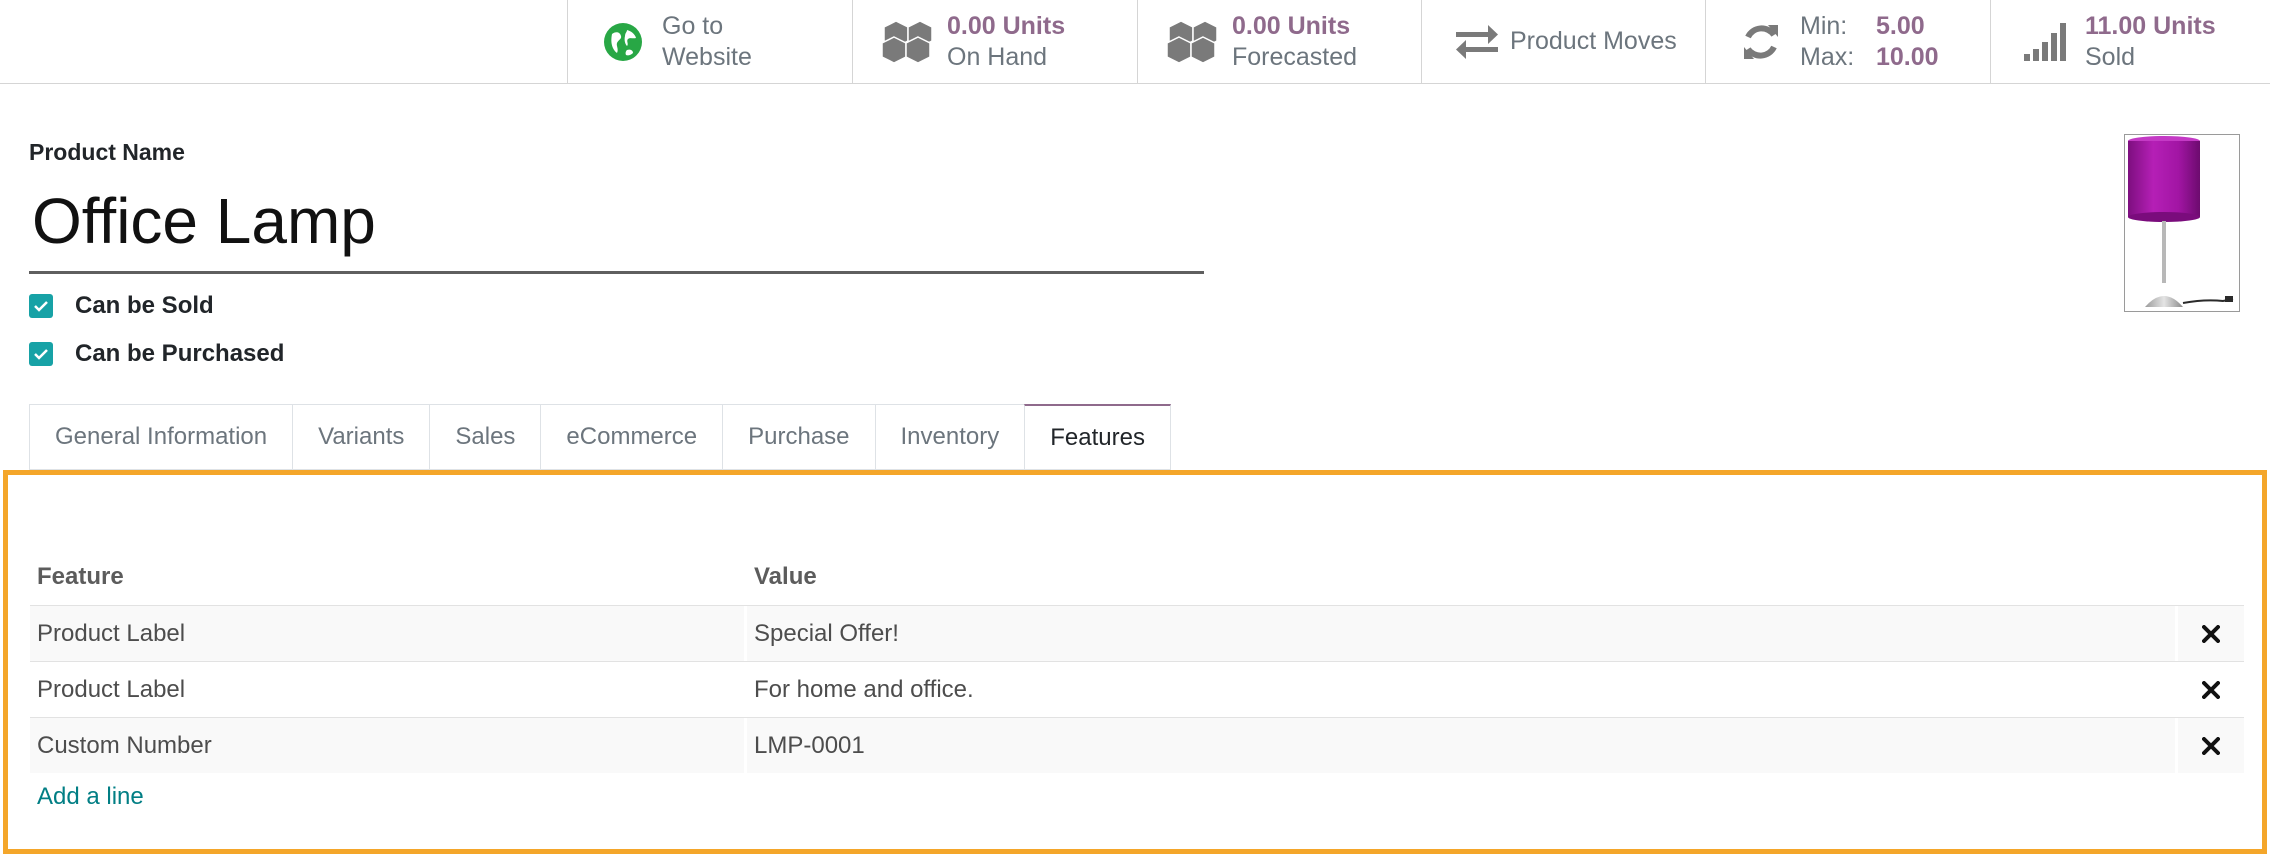 The image size is (2270, 857). I want to click on value-cell: Special Offer!, so click(1459, 633).